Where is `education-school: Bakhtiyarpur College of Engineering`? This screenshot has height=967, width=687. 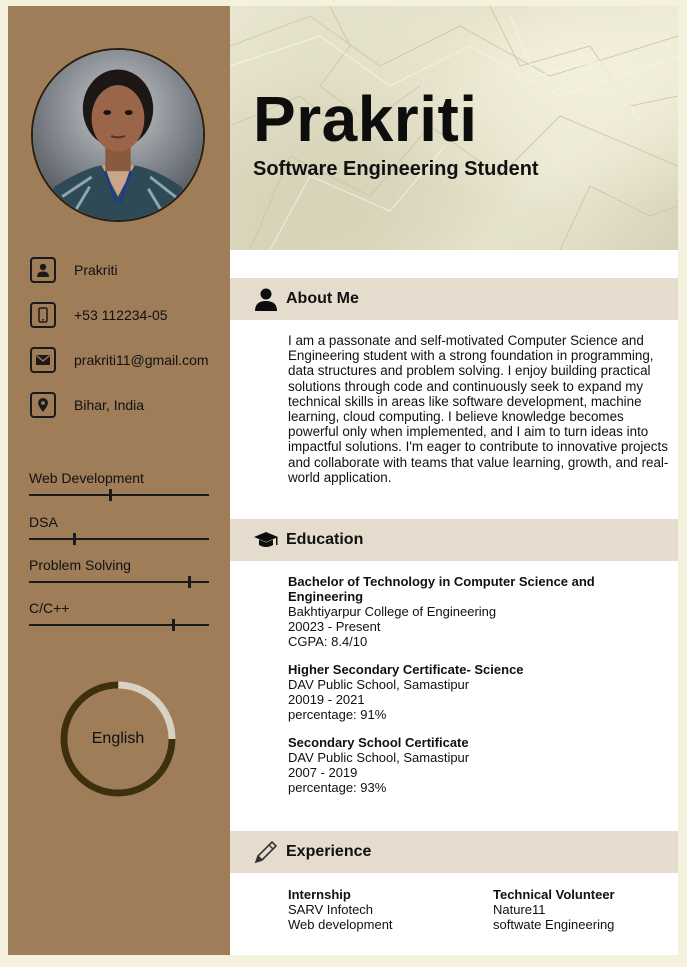
education-school: Bakhtiyarpur College of Engineering is located at coordinates (392, 611).